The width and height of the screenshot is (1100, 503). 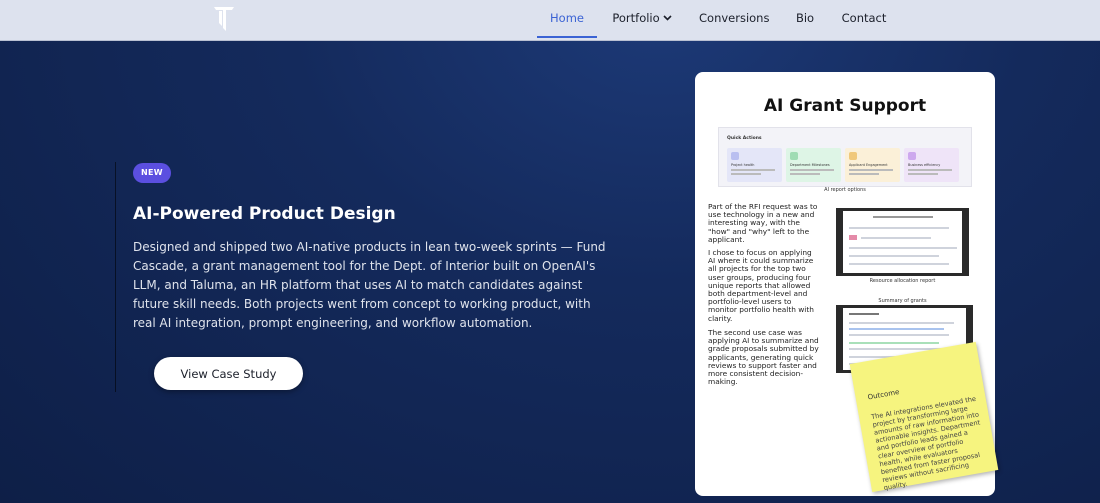 What do you see at coordinates (228, 373) in the screenshot?
I see `view-case-study-button: View Case Study` at bounding box center [228, 373].